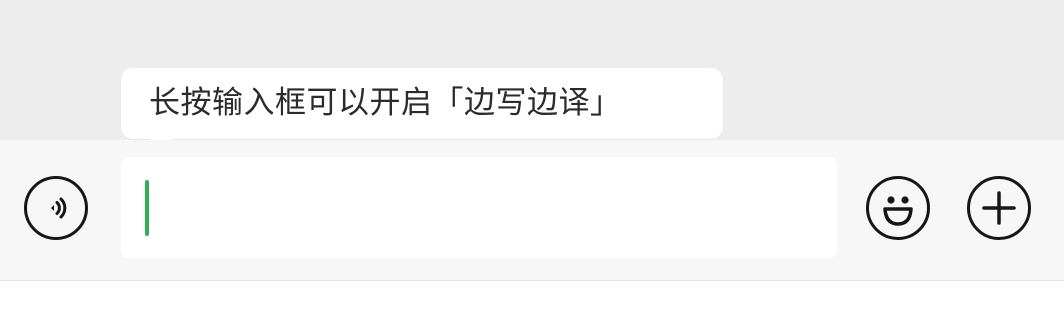 Image resolution: width=1064 pixels, height=333 pixels. I want to click on voice-button, so click(56, 208).